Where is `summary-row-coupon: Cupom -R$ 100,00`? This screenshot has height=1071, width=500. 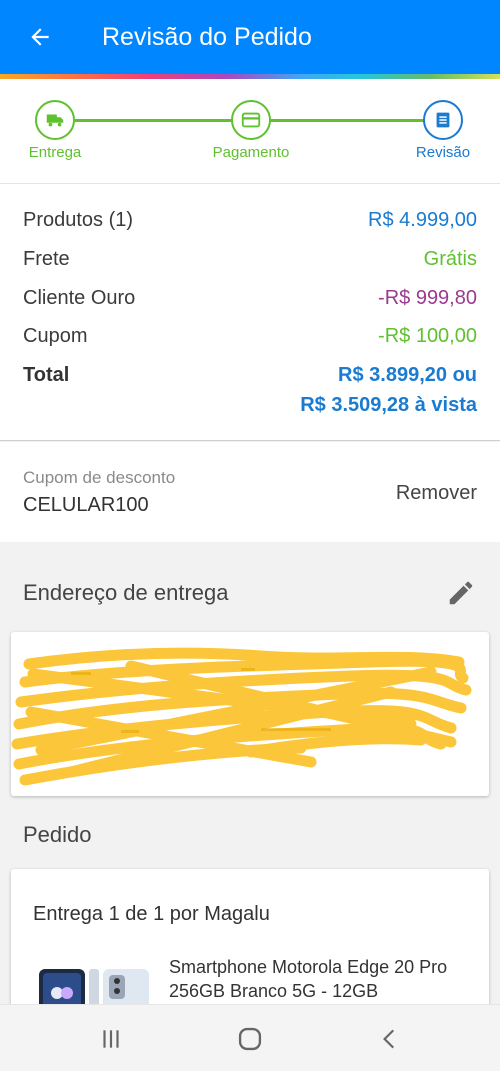 summary-row-coupon: Cupom -R$ 100,00 is located at coordinates (250, 336).